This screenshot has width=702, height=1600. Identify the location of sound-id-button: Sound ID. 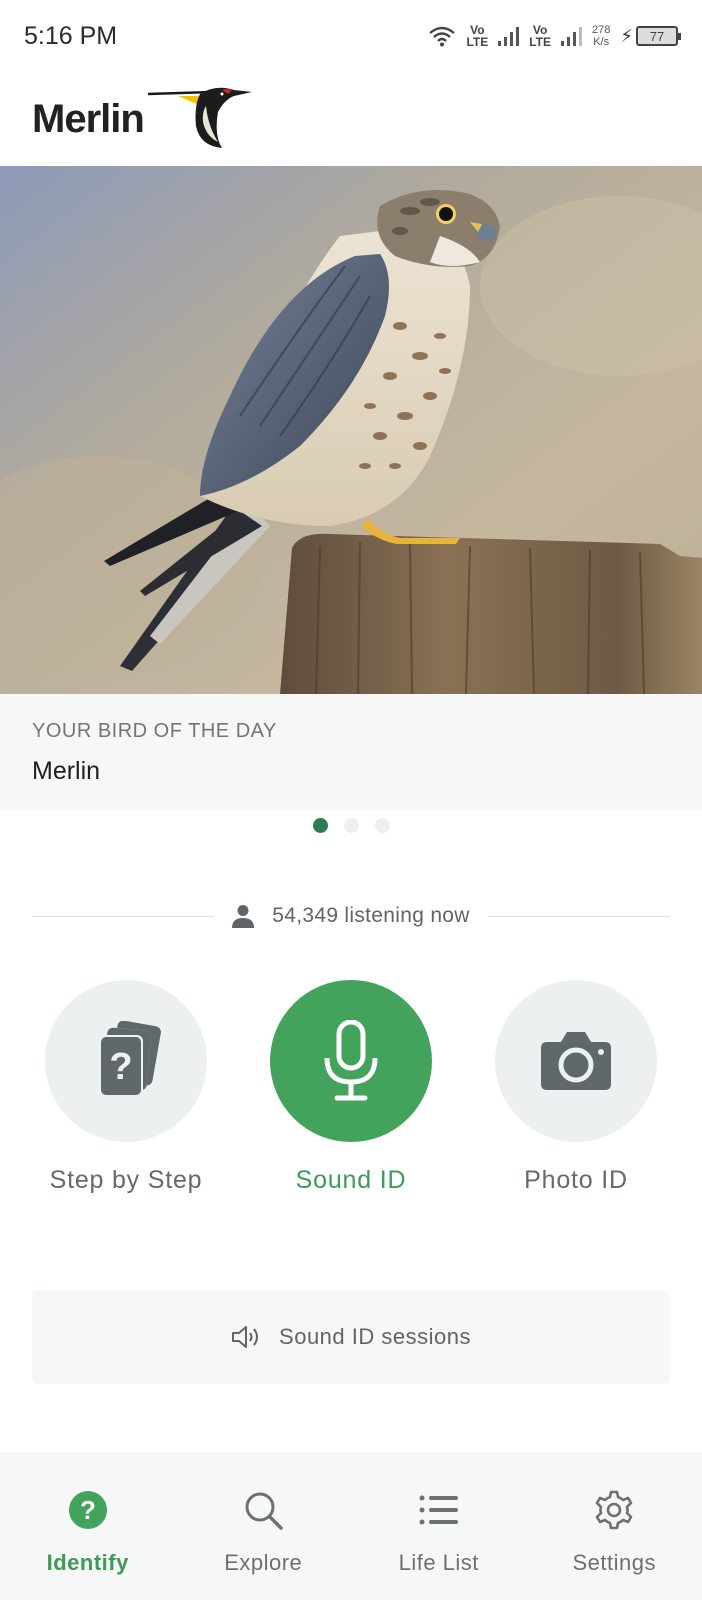
(351, 1087).